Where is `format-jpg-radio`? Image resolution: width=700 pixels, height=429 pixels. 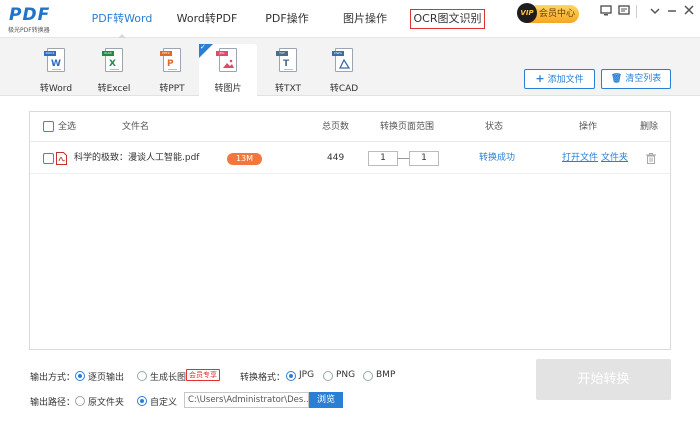 format-jpg-radio is located at coordinates (291, 376).